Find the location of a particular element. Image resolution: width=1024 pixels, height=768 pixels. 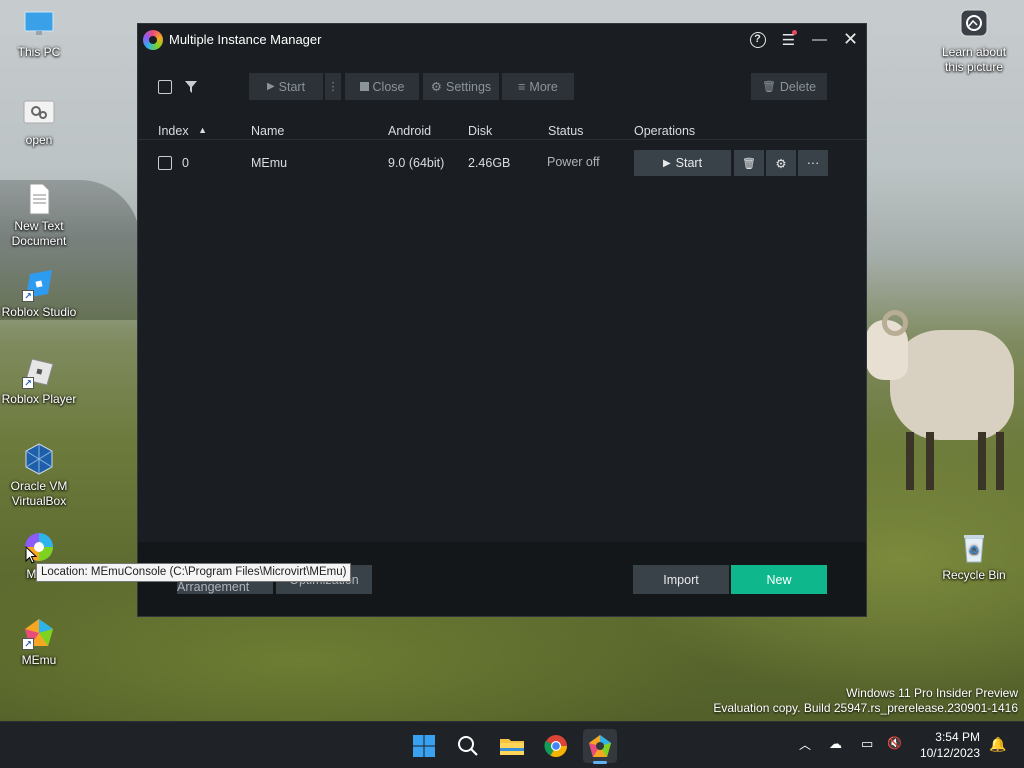

desktop-icon-label: Learn about this picture is located at coordinates (974, 59).